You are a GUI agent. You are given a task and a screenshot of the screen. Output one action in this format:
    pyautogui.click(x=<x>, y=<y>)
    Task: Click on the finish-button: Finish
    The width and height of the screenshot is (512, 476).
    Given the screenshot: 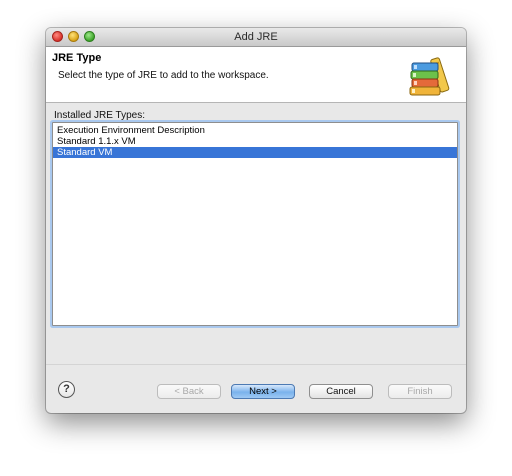 What is the action you would take?
    pyautogui.click(x=420, y=391)
    